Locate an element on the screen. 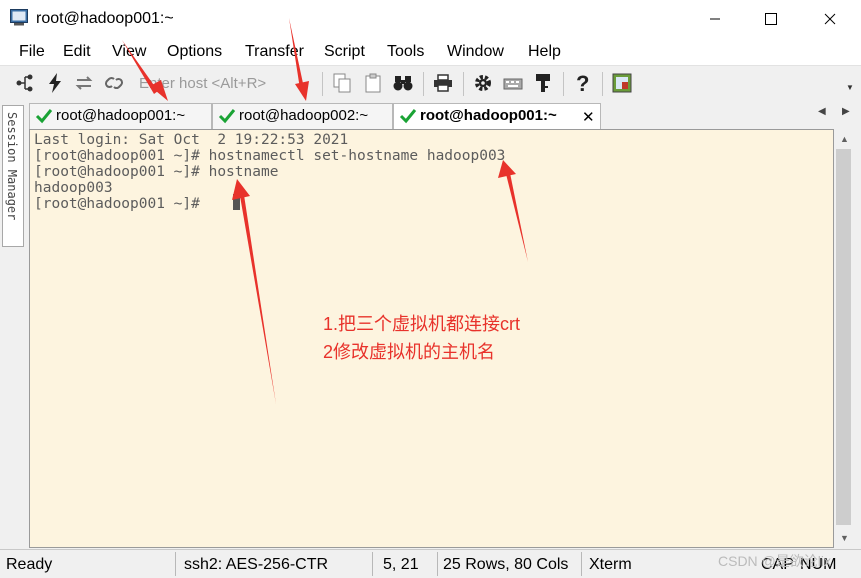 This screenshot has width=861, height=578. reconnect-button is located at coordinates (84, 83).